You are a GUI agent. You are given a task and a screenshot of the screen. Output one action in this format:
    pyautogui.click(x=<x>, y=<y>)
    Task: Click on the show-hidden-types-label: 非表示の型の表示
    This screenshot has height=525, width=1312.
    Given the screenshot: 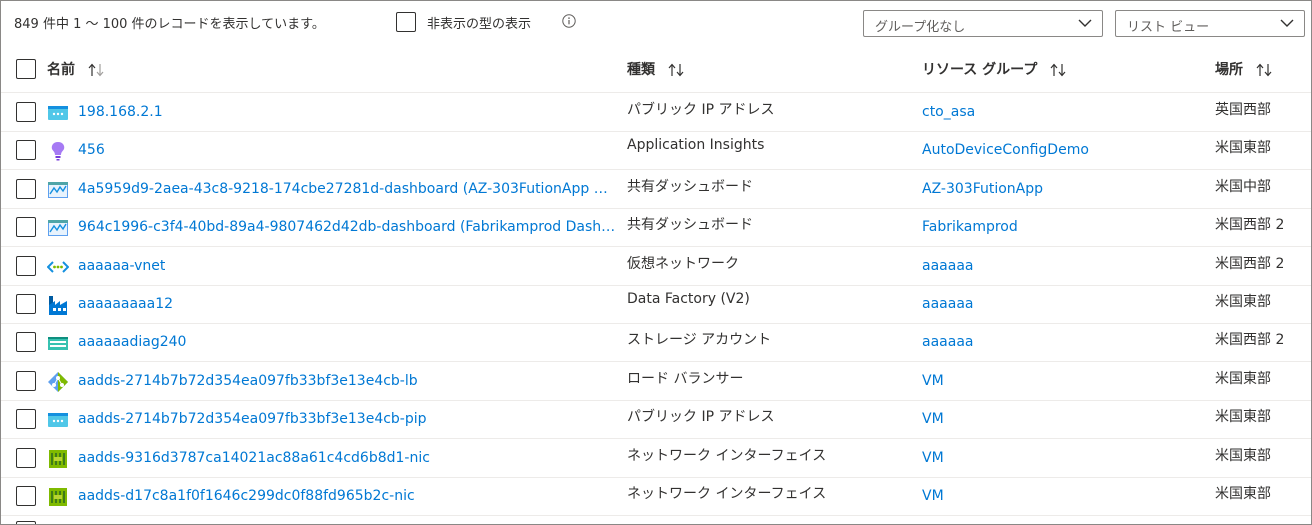 What is the action you would take?
    pyautogui.click(x=479, y=22)
    